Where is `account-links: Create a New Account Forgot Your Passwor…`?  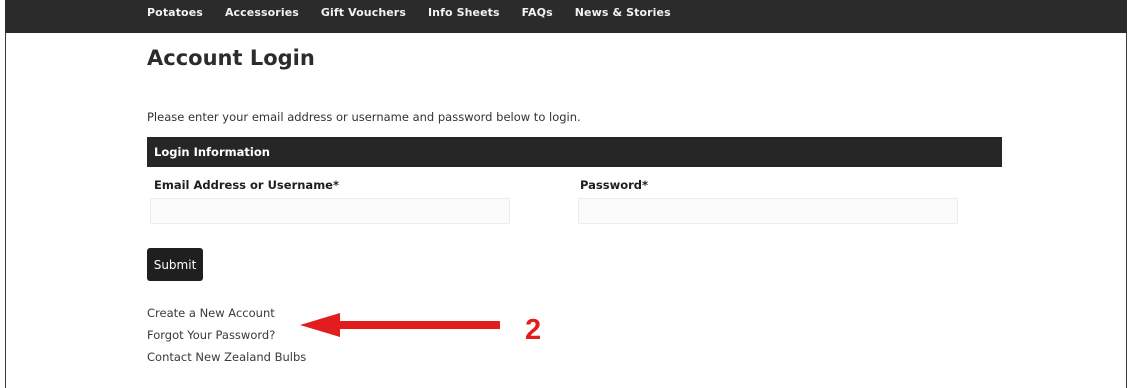
account-links: Create a New Account Forgot Your Passwor… is located at coordinates (226, 335).